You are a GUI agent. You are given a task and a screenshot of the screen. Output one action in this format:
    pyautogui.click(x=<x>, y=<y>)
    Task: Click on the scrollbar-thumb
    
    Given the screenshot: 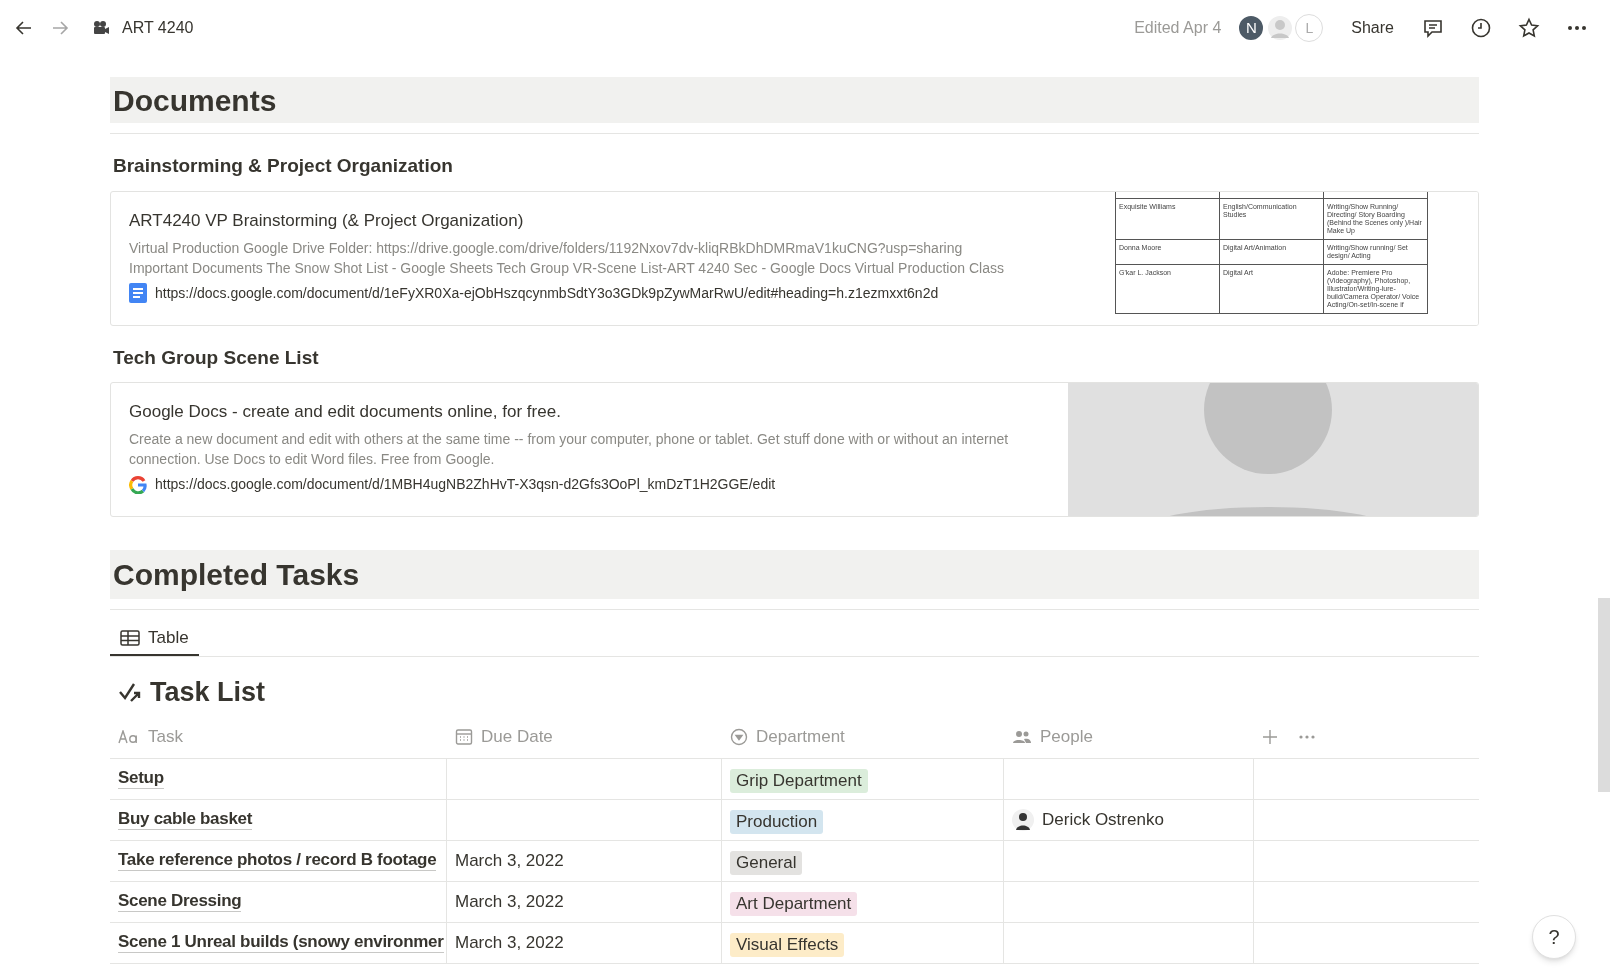 What is the action you would take?
    pyautogui.click(x=1604, y=695)
    